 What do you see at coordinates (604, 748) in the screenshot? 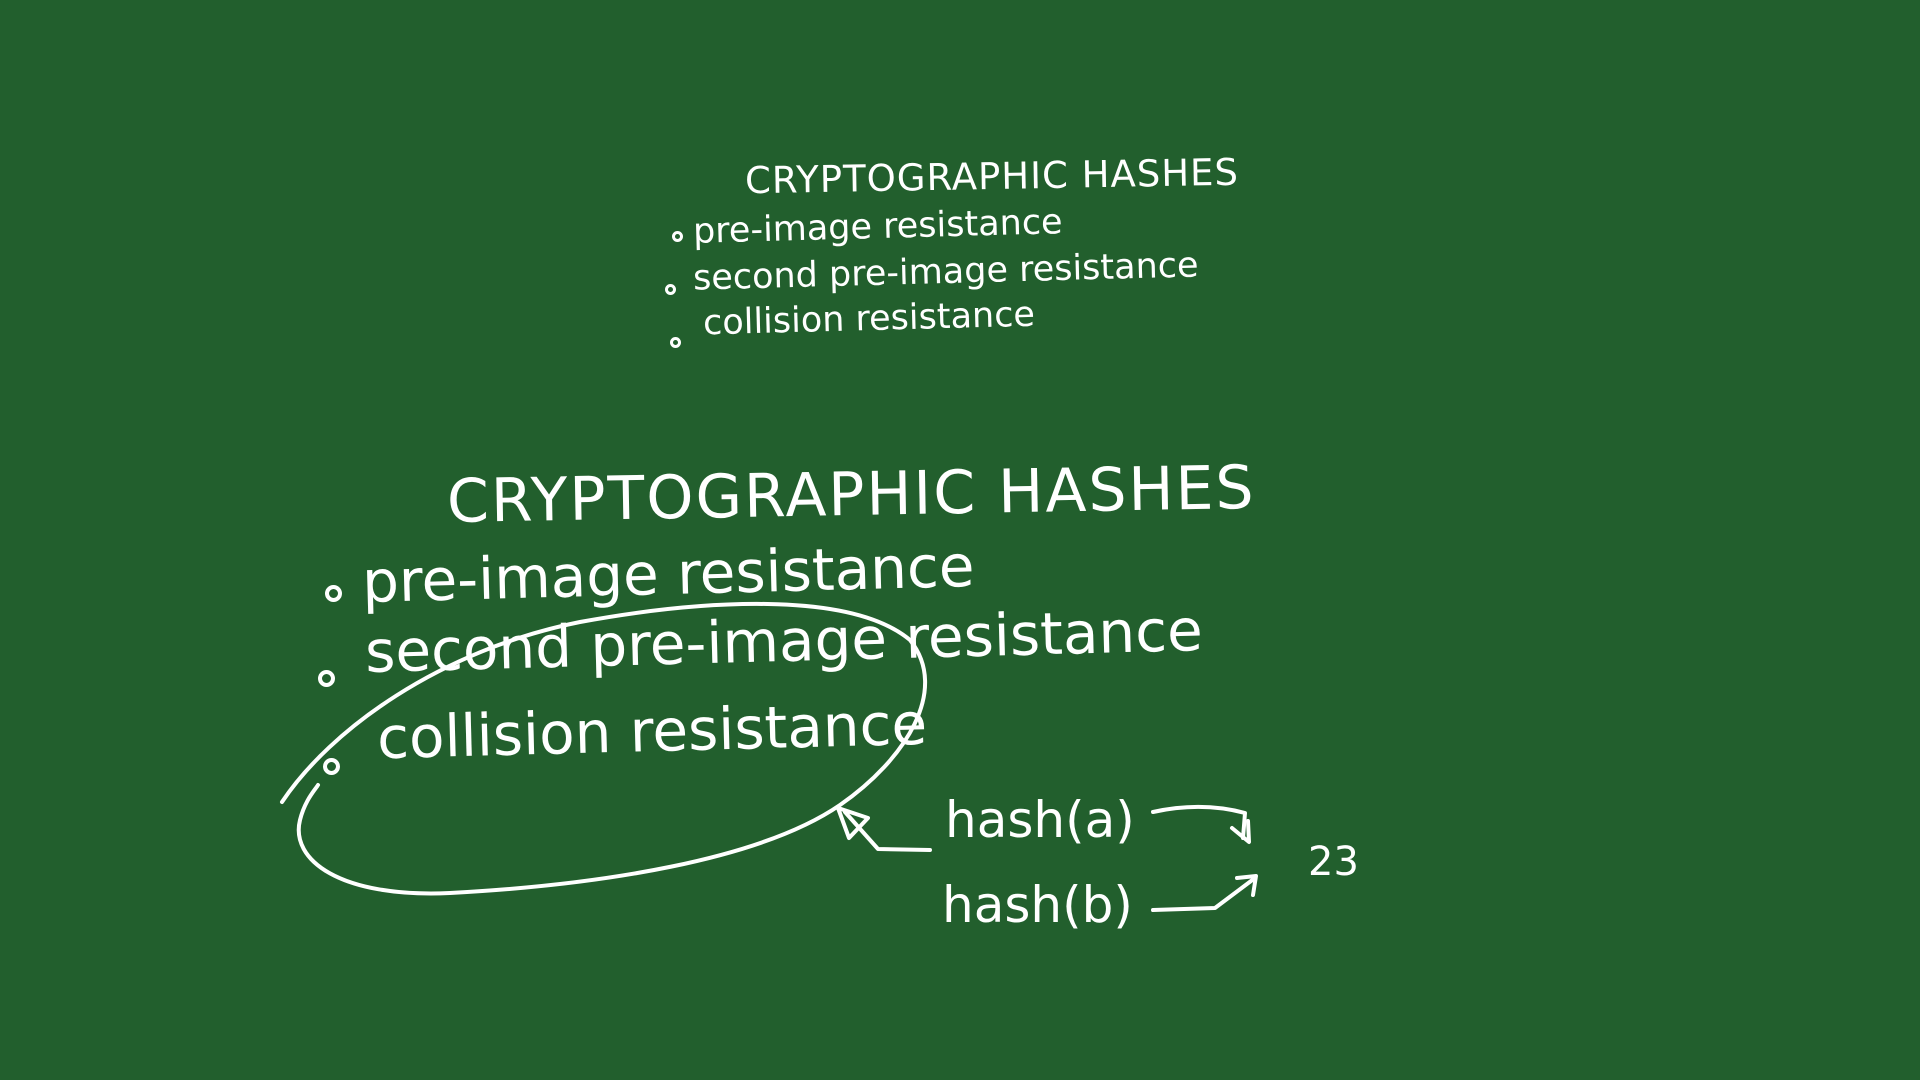
I see `circle-around-collision-resistance` at bounding box center [604, 748].